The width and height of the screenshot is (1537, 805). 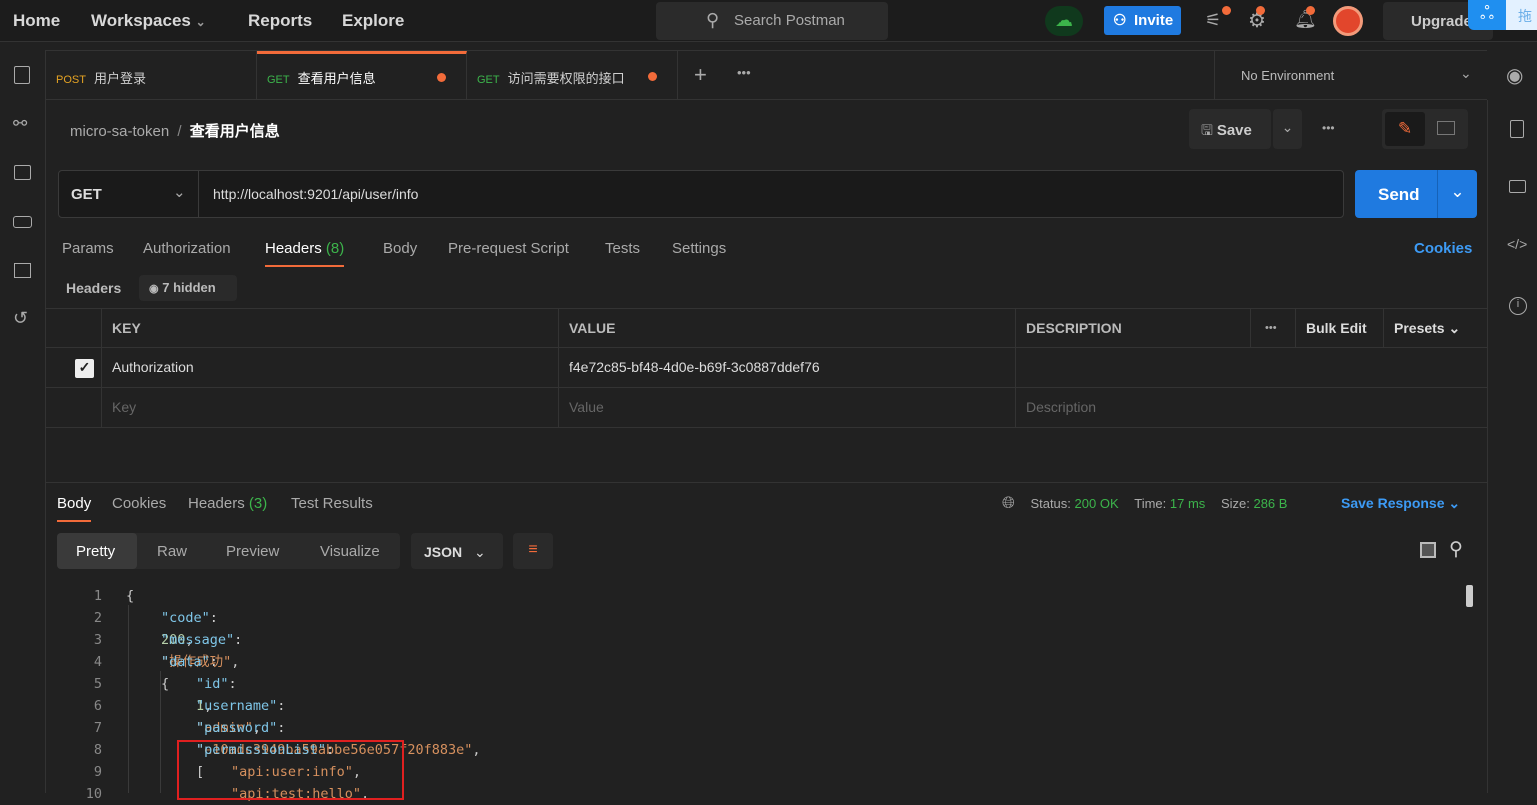 I want to click on nav-workspaces: Workspaces ⌄, so click(x=148, y=21).